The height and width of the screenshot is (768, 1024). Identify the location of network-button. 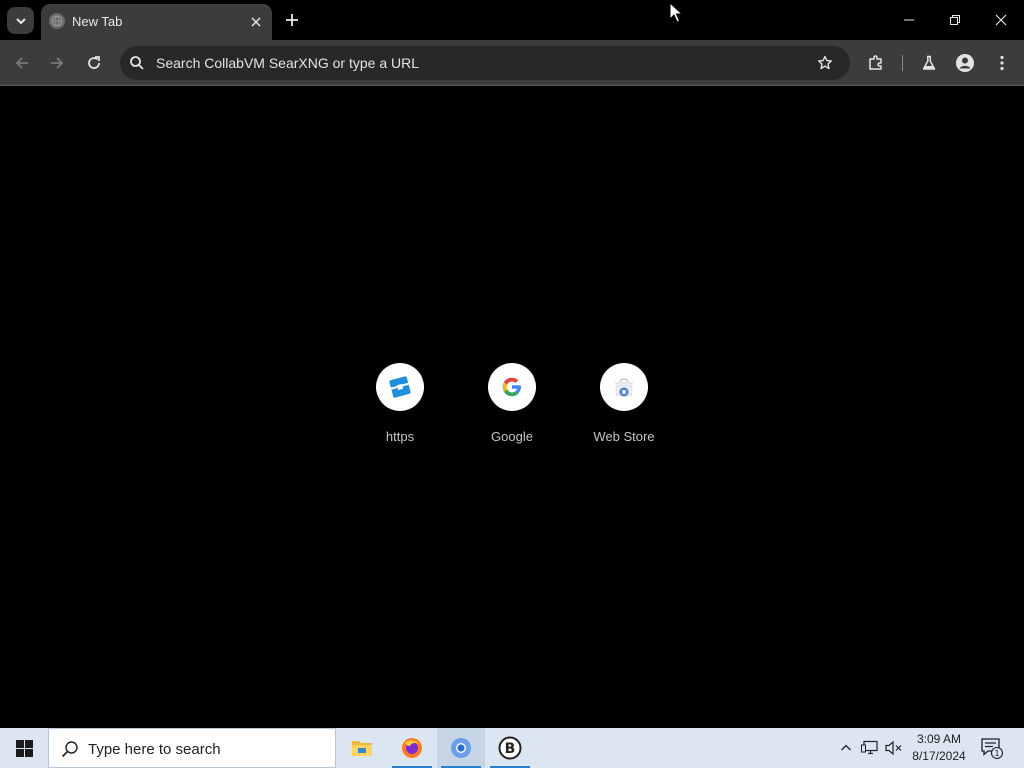
(870, 748).